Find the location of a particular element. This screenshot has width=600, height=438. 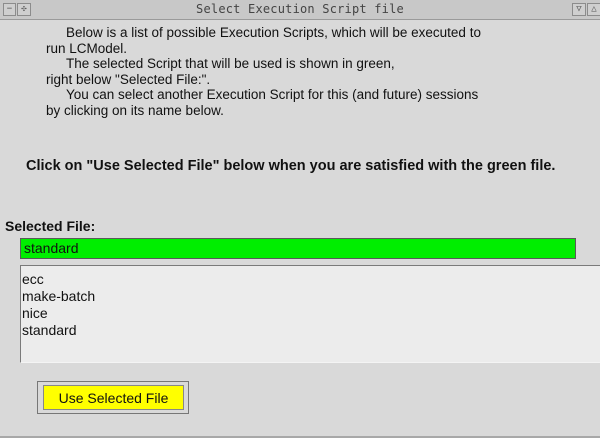

button-frame: Use Selected File is located at coordinates (113, 397).